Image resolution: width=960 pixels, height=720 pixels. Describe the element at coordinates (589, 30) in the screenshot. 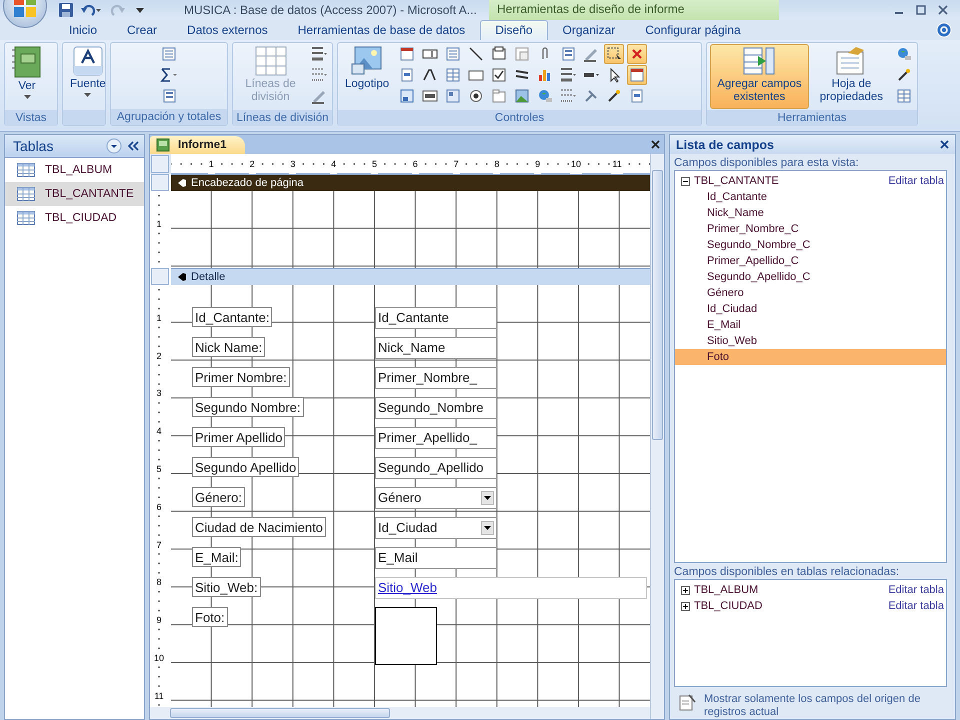

I see `ribbon-tab: Organizar` at that location.